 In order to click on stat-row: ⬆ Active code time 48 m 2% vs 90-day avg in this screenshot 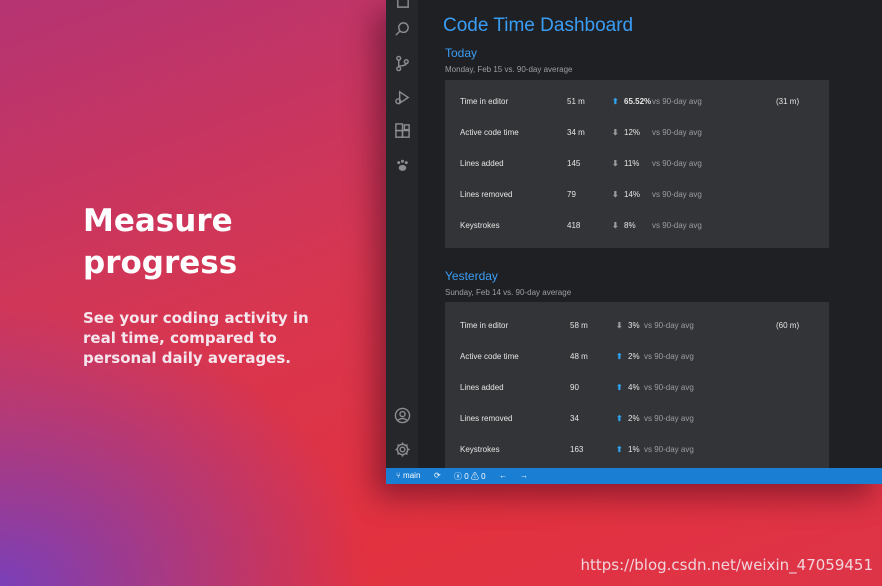, I will do `click(637, 357)`.